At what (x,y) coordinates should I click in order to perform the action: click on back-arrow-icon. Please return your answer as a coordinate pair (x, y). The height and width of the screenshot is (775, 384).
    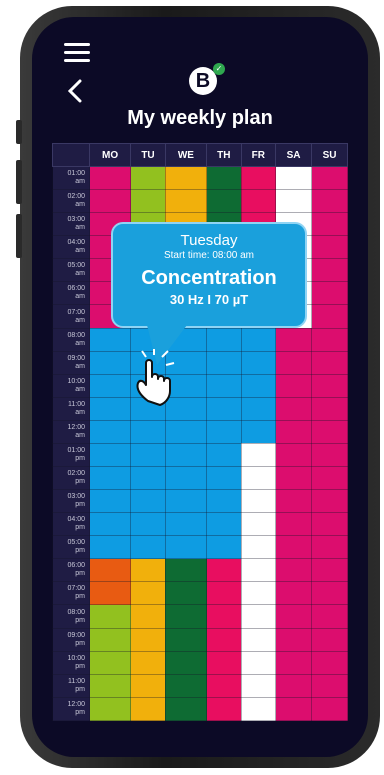
    Looking at the image, I should click on (75, 91).